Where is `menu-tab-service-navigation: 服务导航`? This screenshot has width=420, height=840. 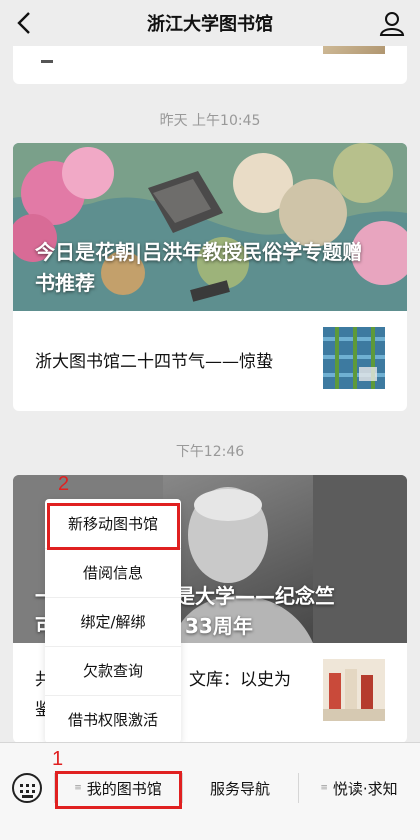
menu-tab-service-navigation: 服务导航 is located at coordinates (240, 788).